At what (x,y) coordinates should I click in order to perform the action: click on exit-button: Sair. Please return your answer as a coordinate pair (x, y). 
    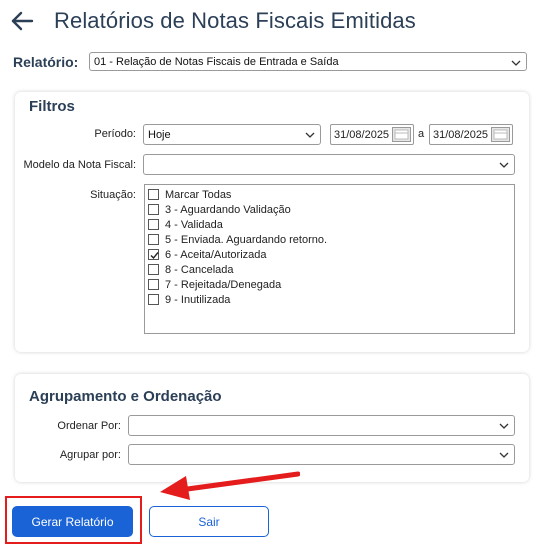
    Looking at the image, I should click on (209, 521).